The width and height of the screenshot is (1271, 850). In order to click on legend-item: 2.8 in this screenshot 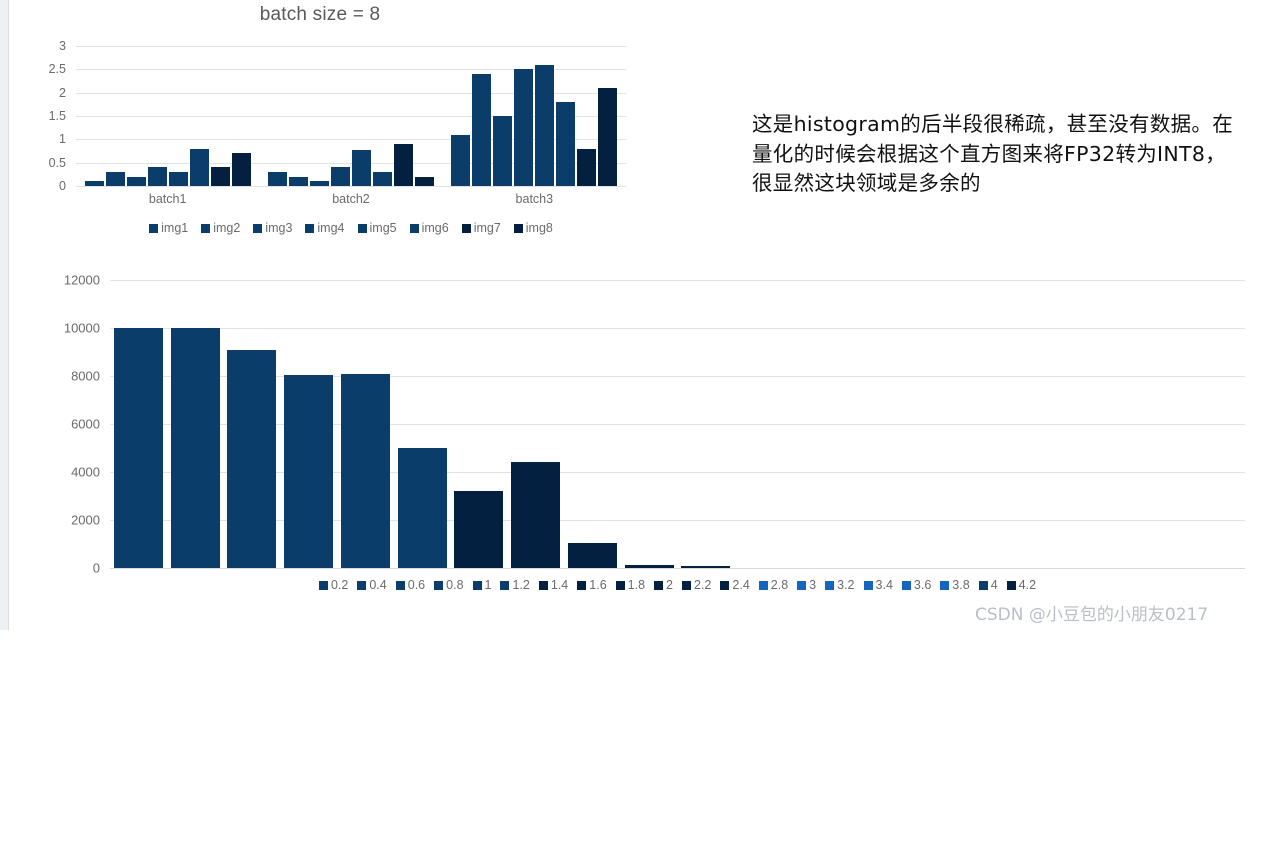, I will do `click(773, 585)`.